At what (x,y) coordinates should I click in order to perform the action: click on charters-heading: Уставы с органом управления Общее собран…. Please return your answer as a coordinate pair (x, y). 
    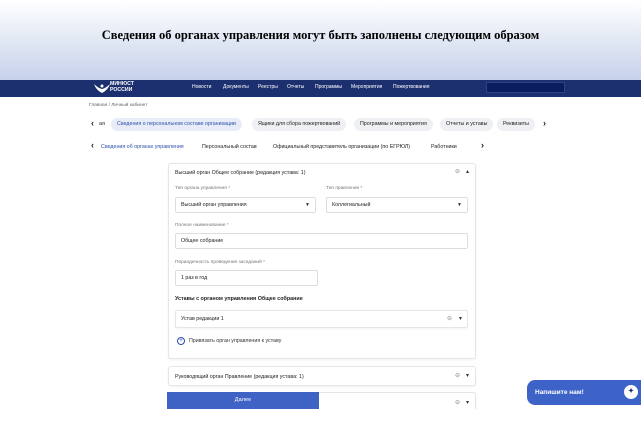
    Looking at the image, I should click on (239, 299).